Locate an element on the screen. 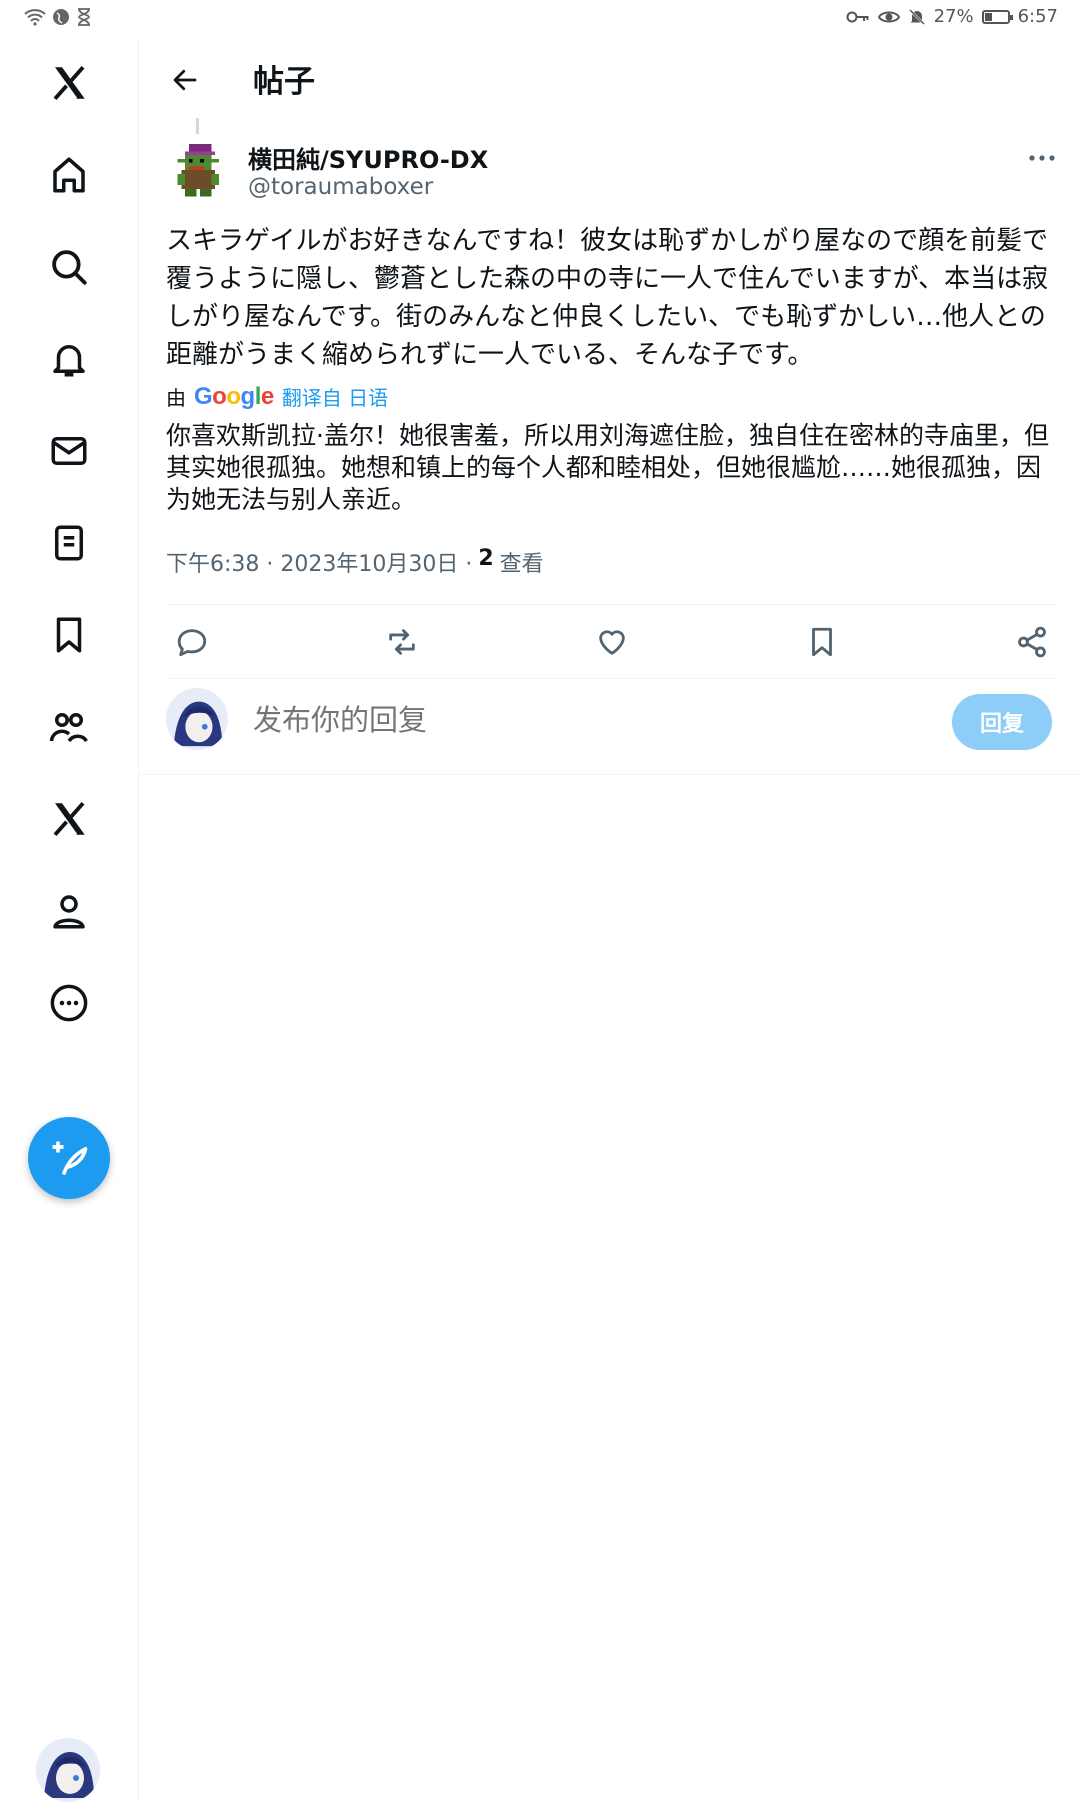 The width and height of the screenshot is (1080, 1802). translation-attribution: 由 Google 翻译自 日语 is located at coordinates (277, 396).